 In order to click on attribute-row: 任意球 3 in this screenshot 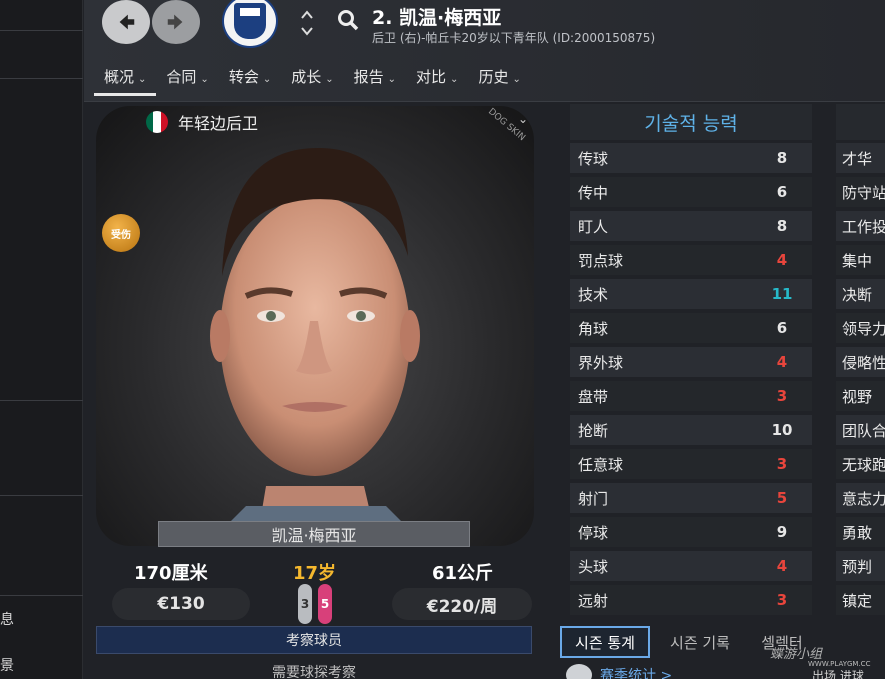, I will do `click(691, 464)`.